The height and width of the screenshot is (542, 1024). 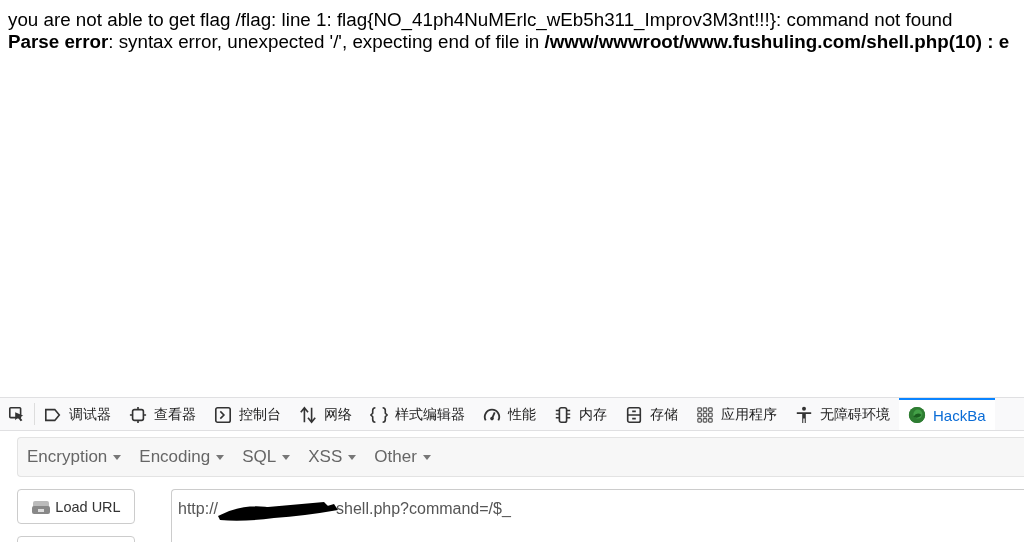 What do you see at coordinates (804, 415) in the screenshot?
I see `person-icon` at bounding box center [804, 415].